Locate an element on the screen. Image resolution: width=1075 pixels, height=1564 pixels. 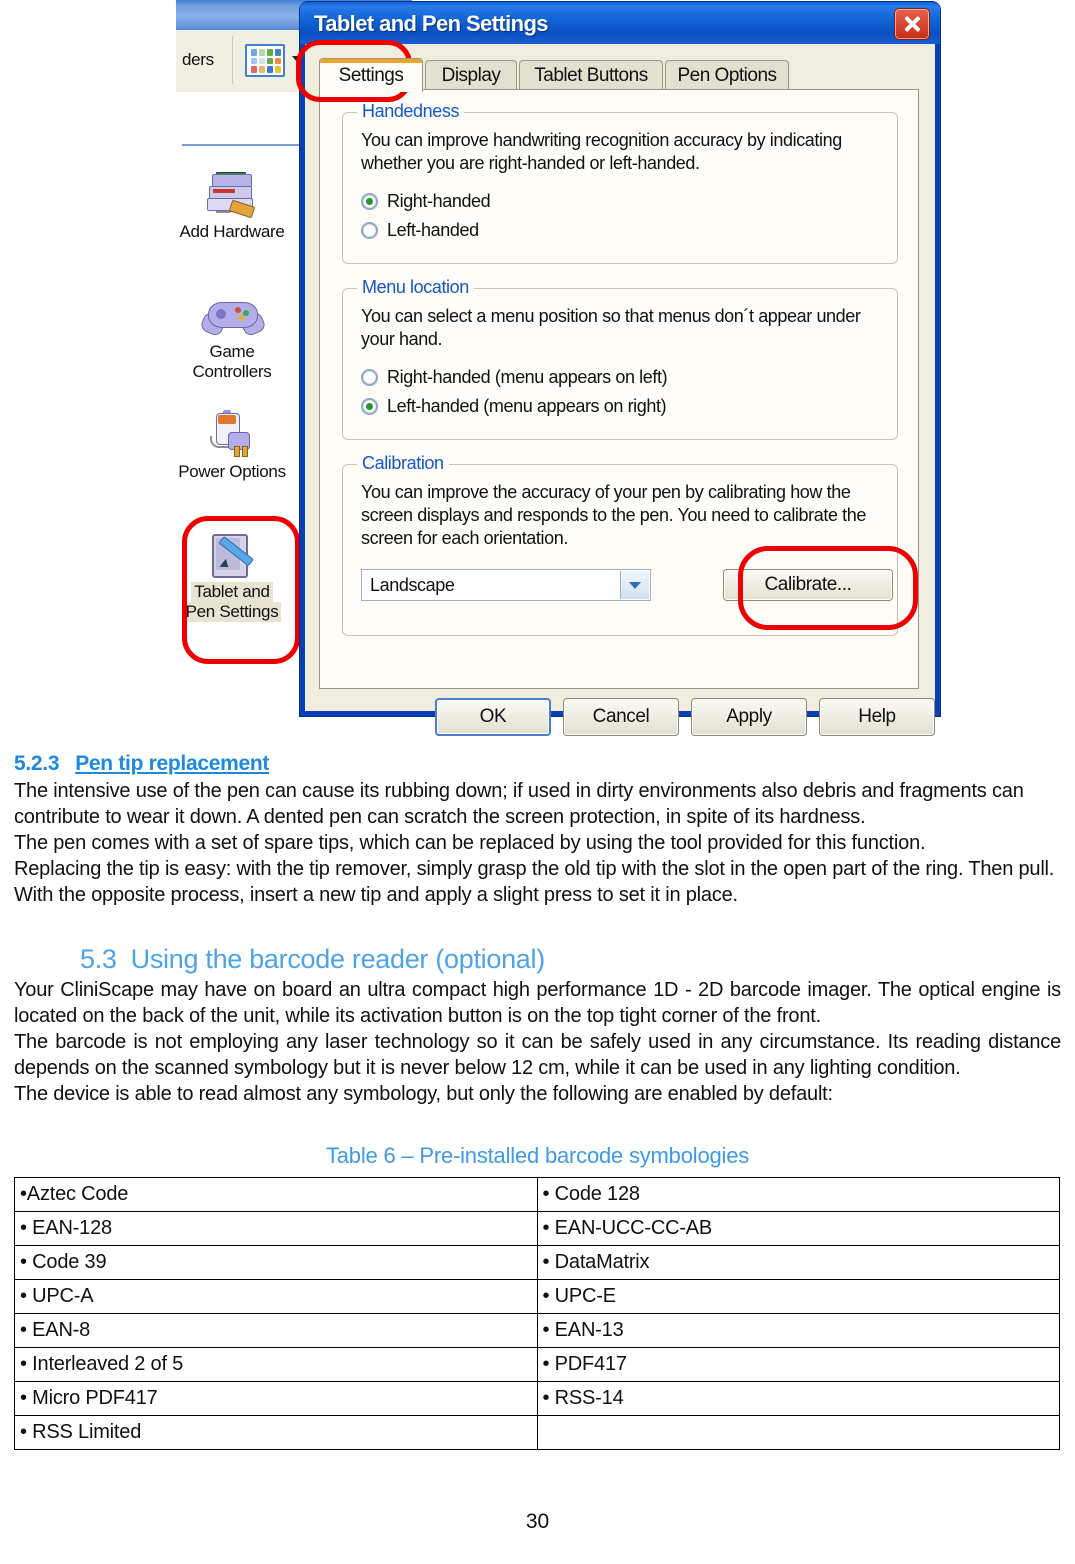
views-button is located at coordinates (265, 60).